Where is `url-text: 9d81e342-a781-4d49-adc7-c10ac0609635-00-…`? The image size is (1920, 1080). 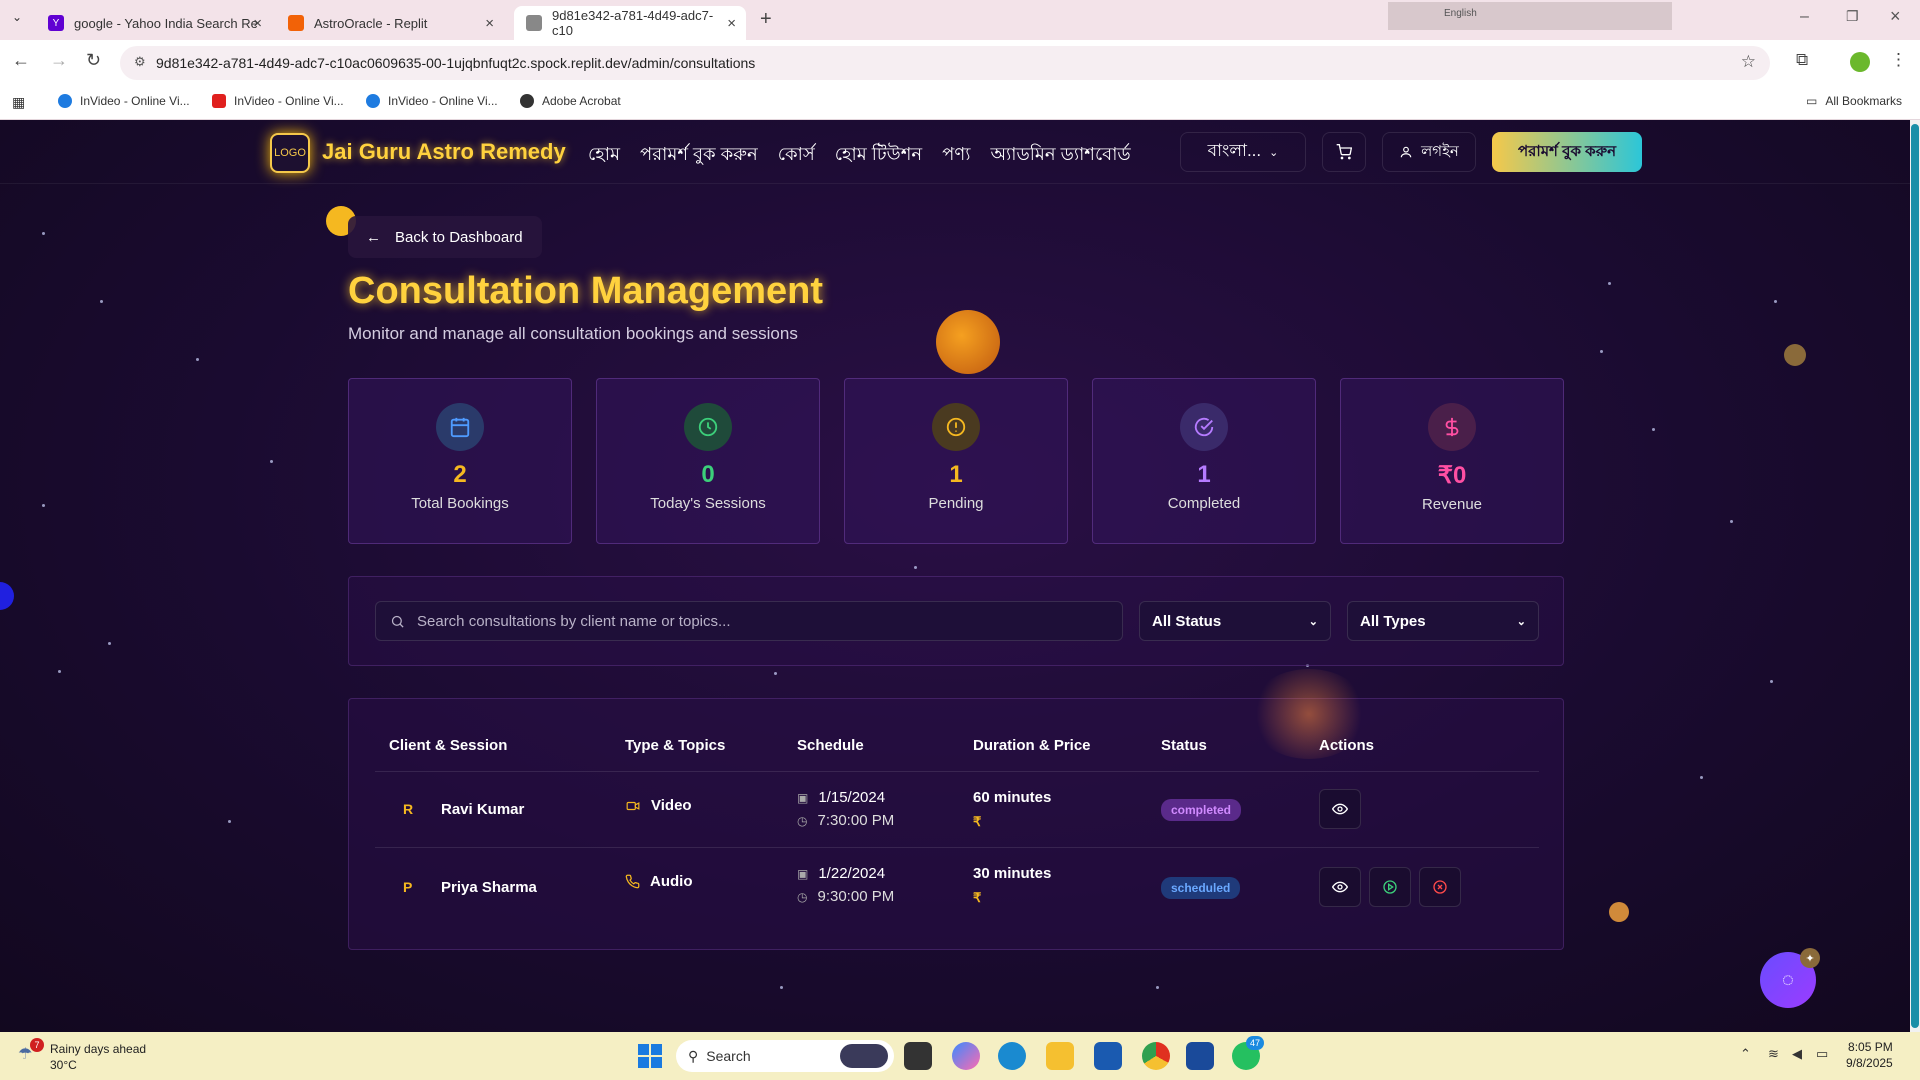 url-text: 9d81e342-a781-4d49-adc7-c10ac0609635-00-… is located at coordinates (456, 63).